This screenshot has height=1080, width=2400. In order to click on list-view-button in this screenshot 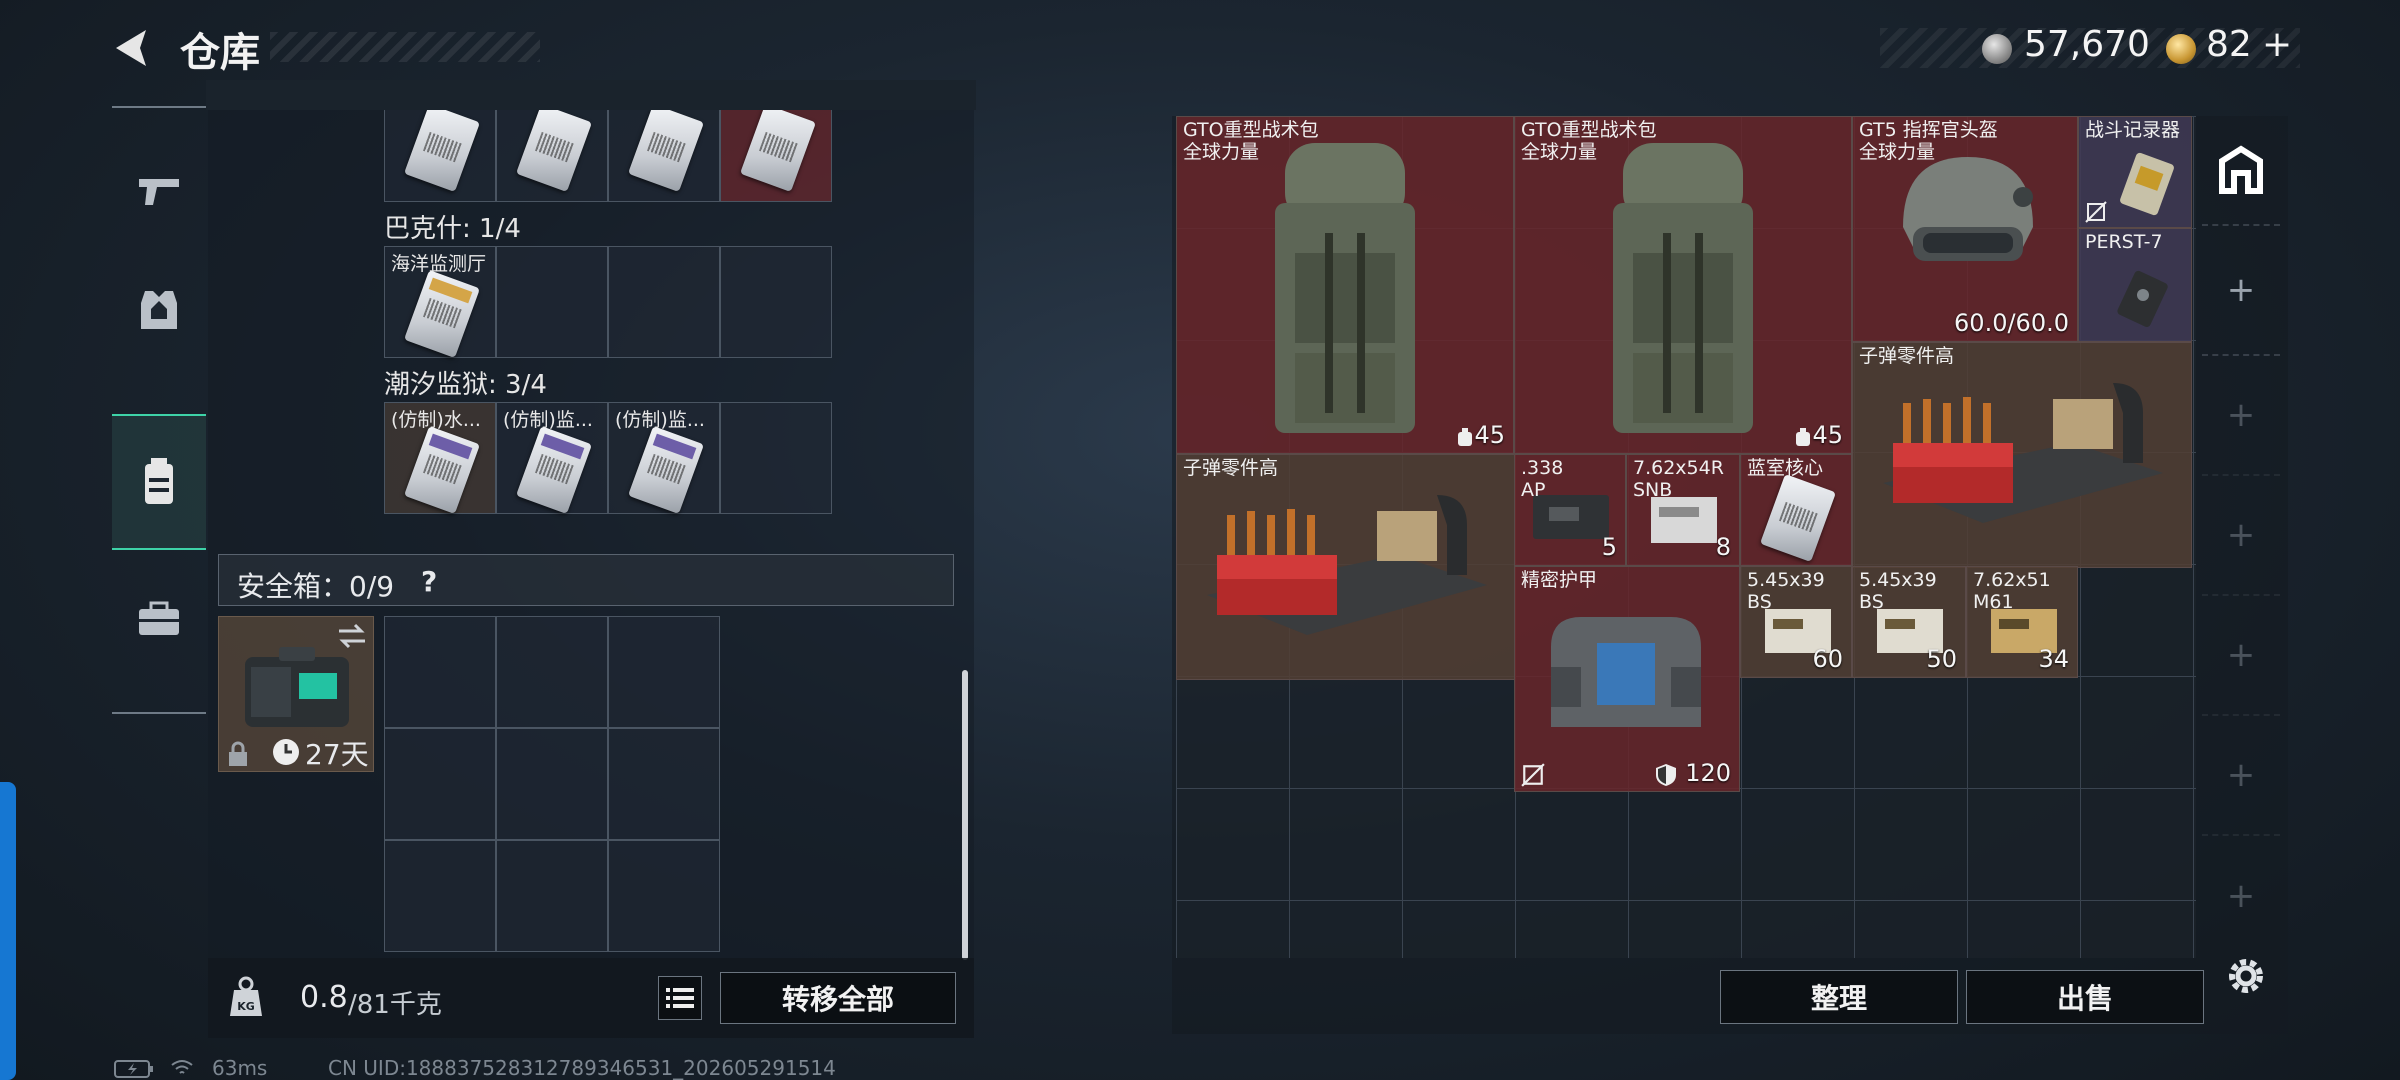, I will do `click(680, 998)`.